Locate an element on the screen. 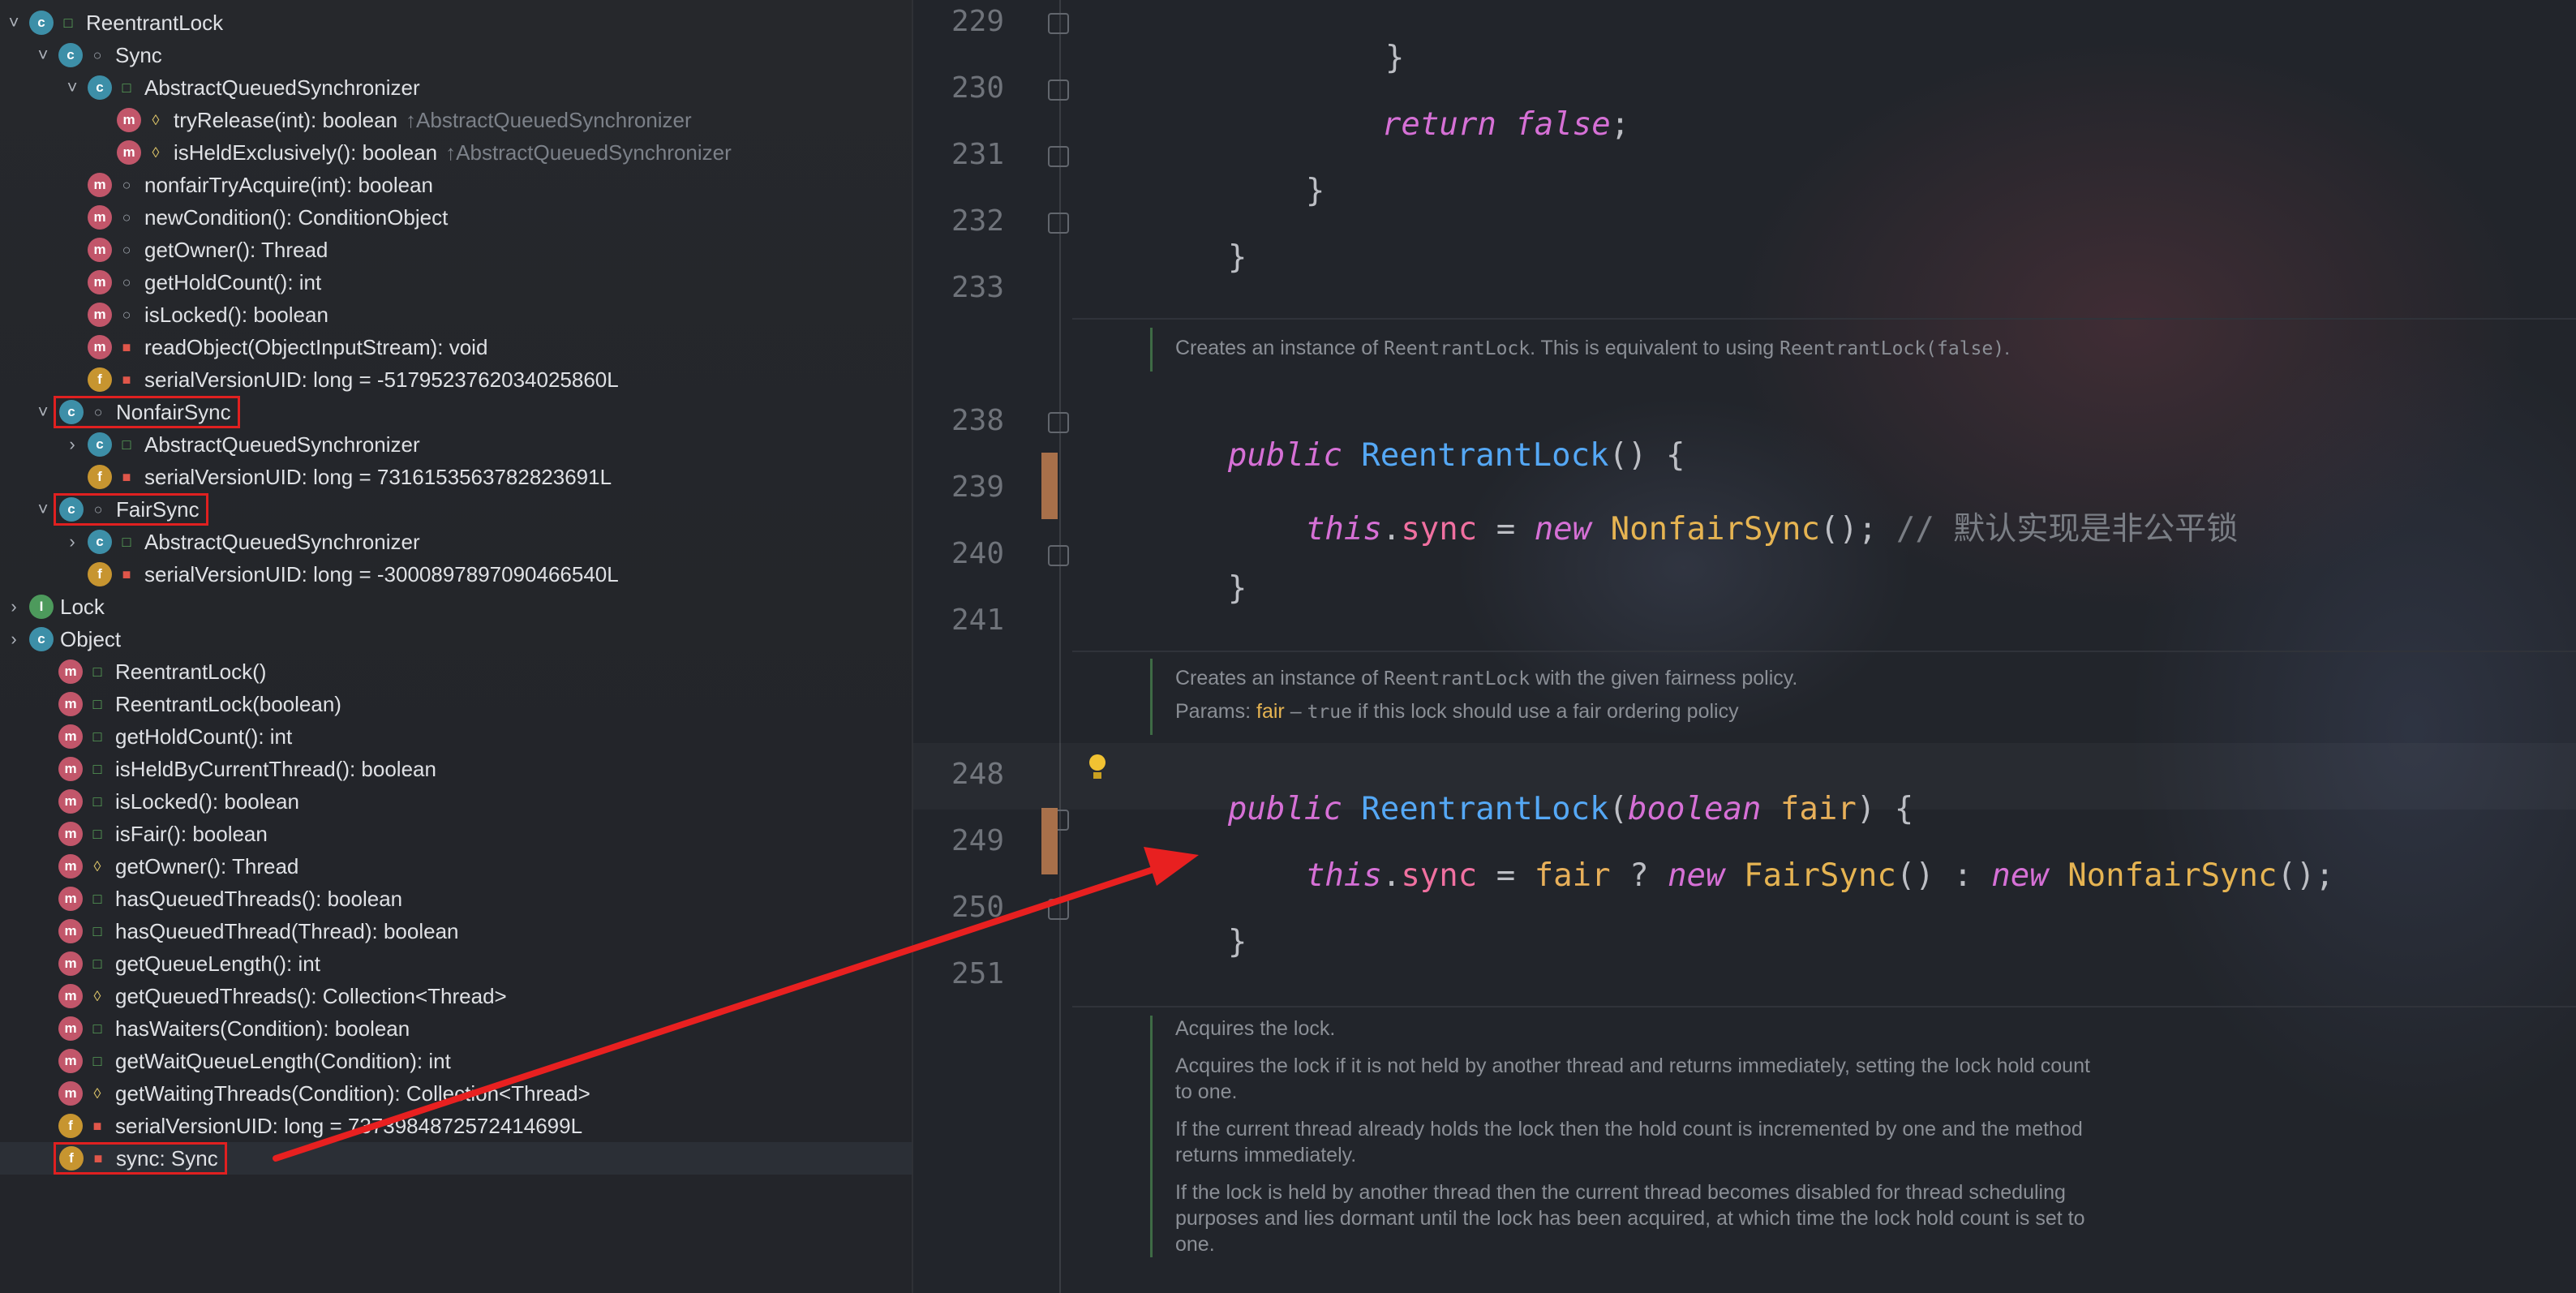 Image resolution: width=2576 pixels, height=1293 pixels. tree-item-label: getWaitQueueLength(Condition): int is located at coordinates (283, 1060).